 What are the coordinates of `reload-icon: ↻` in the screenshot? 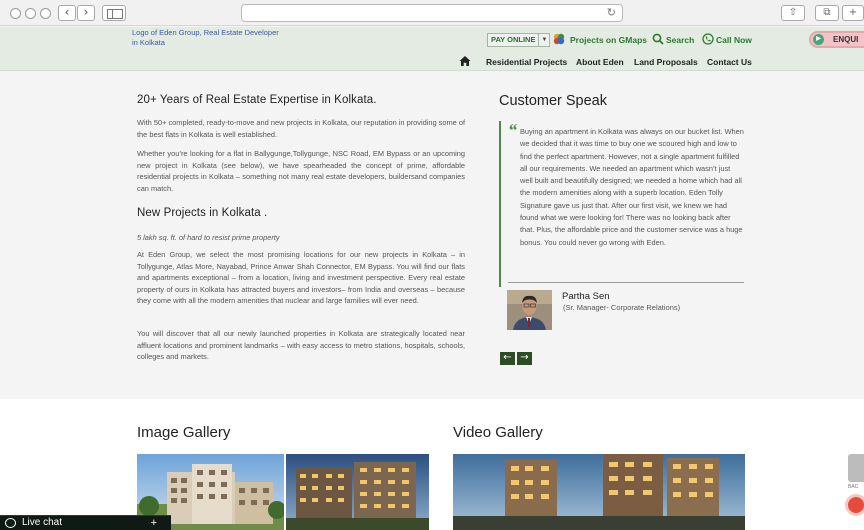 It's located at (611, 12).